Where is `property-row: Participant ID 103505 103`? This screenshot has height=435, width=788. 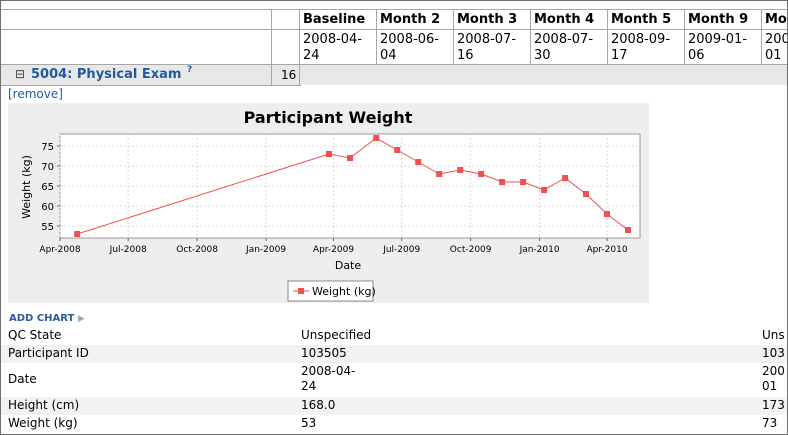
property-row: Participant ID 103505 103 is located at coordinates (394, 354).